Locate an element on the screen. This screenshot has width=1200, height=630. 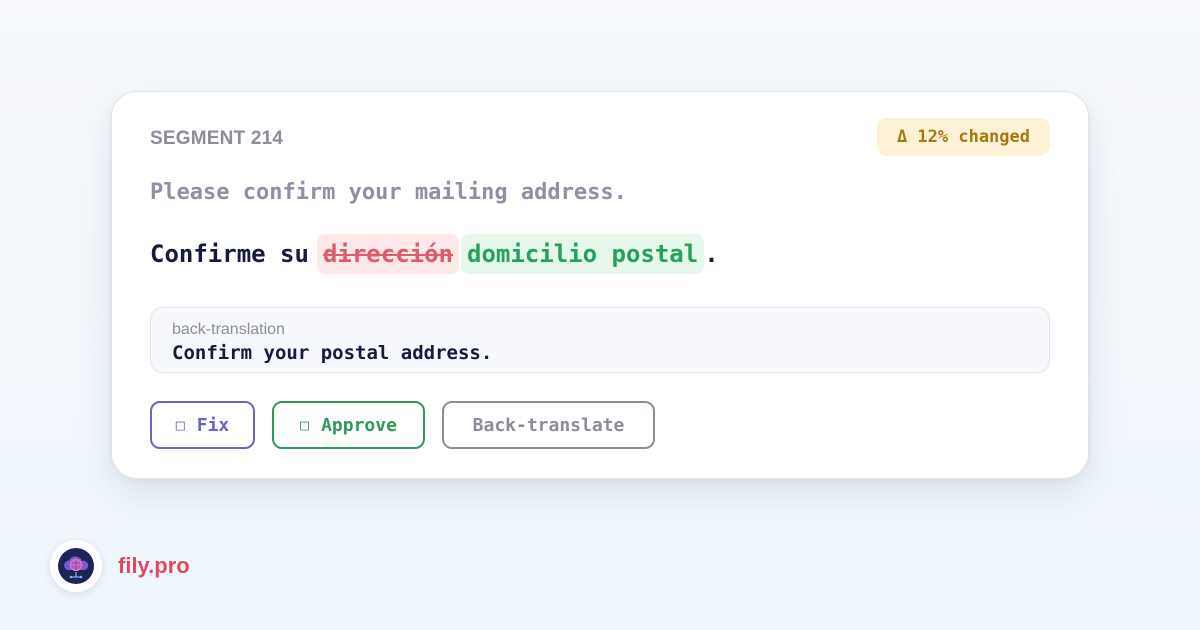
inserted-text: domicilio postal is located at coordinates (583, 254).